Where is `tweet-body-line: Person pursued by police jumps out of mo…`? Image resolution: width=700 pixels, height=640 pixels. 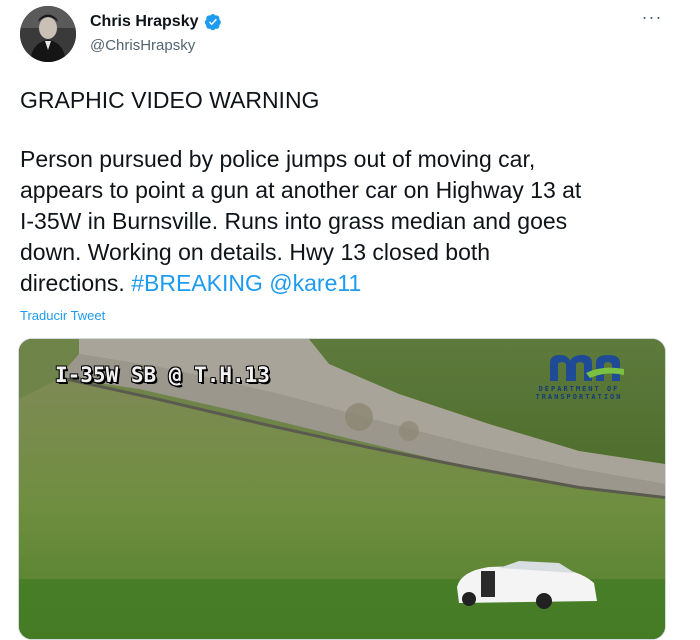 tweet-body-line: Person pursued by police jumps out of mo… is located at coordinates (278, 159).